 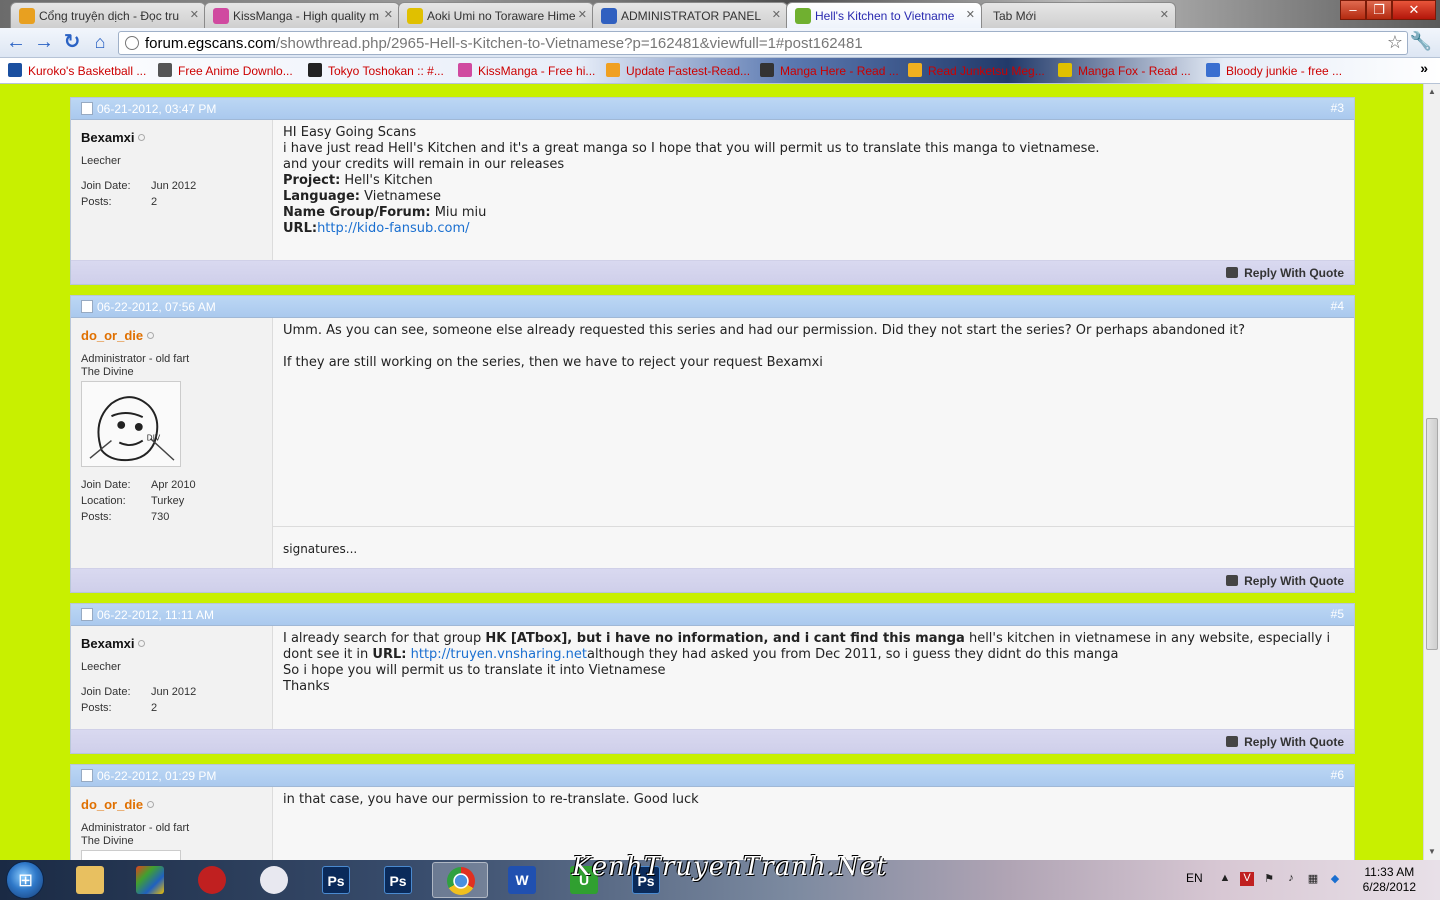 What do you see at coordinates (690, 15) in the screenshot?
I see `browser-tab-4: ADMINISTRATOR PANEL ✕` at bounding box center [690, 15].